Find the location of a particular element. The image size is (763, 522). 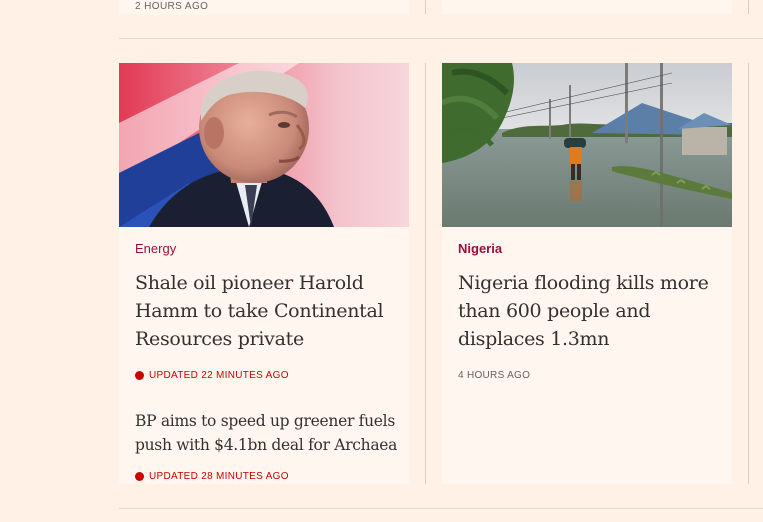

related-updated-text: UPDATED 28 MINUTES AGO is located at coordinates (219, 476).